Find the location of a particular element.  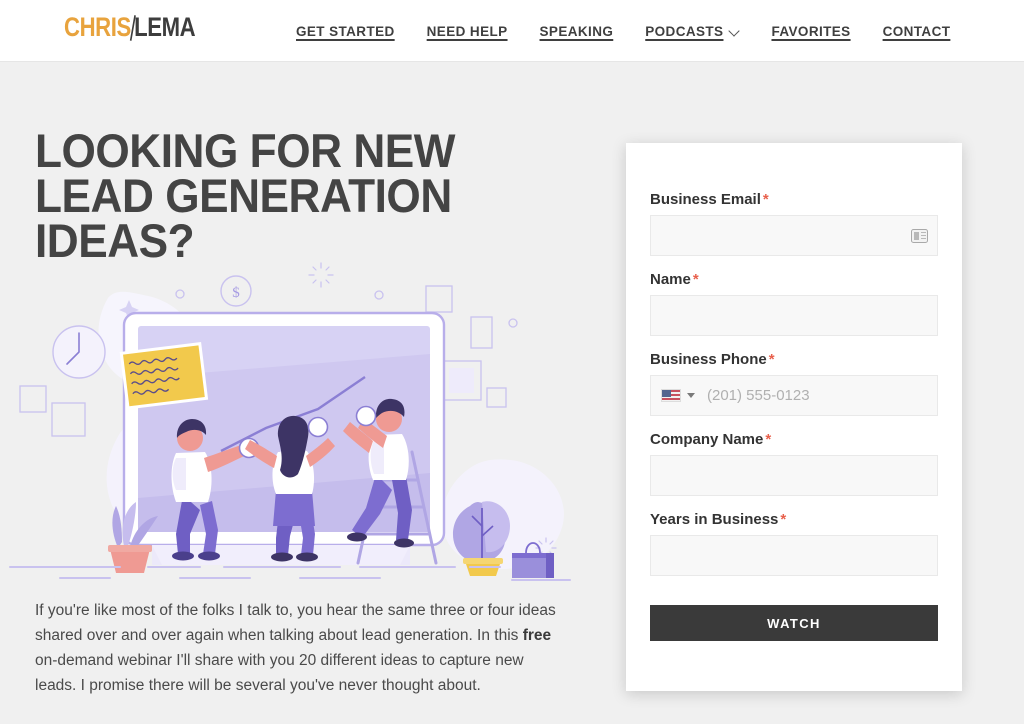

nav-label: SPEAKING is located at coordinates (576, 31).